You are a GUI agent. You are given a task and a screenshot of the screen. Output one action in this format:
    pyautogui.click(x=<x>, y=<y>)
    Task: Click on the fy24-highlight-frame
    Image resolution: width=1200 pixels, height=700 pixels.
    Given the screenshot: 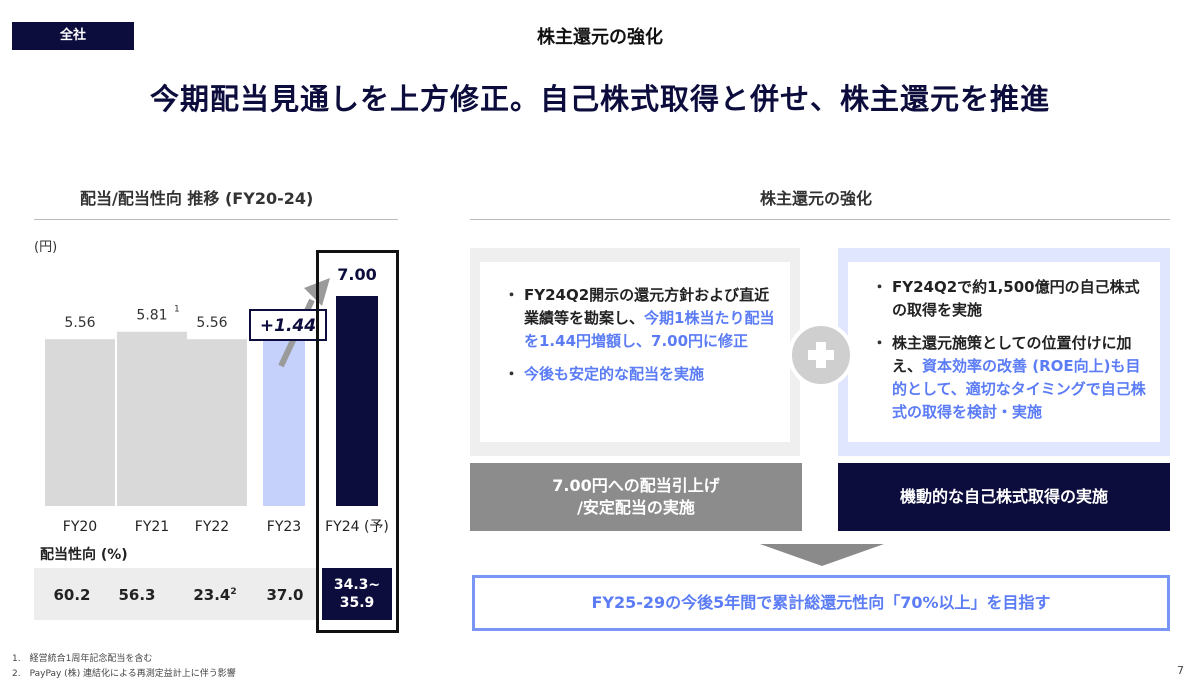 What is the action you would take?
    pyautogui.click(x=357, y=441)
    